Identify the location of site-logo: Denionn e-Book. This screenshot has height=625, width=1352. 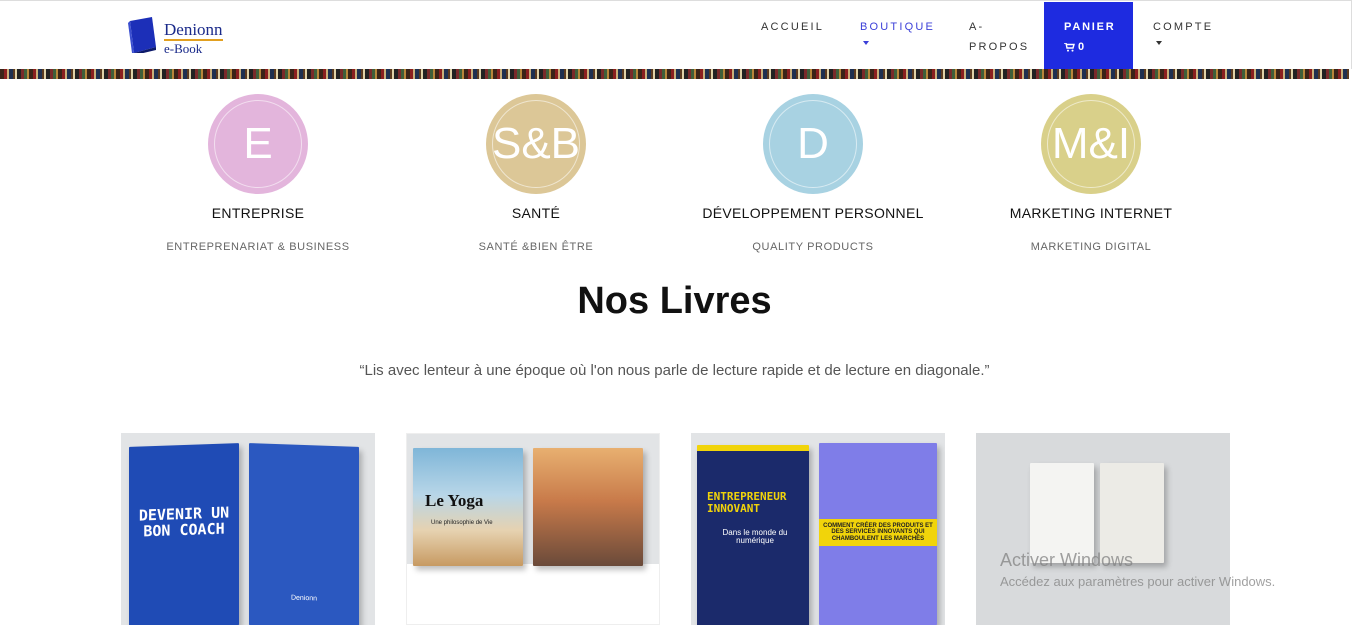
(183, 36).